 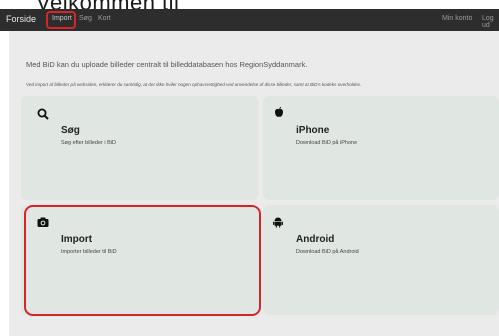 I want to click on card-title-iphone: iPhone, so click(x=313, y=130).